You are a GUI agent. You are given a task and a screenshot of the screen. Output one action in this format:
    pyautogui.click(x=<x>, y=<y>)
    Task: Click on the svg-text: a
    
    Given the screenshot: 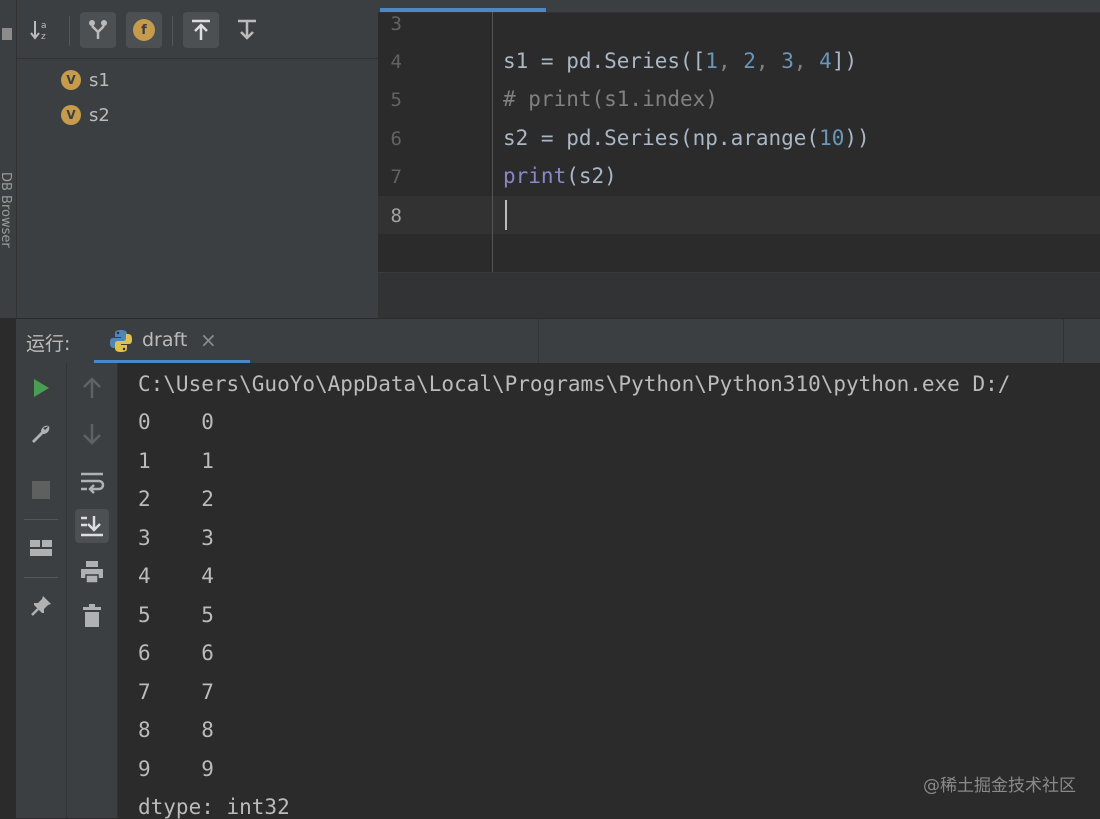 What is the action you would take?
    pyautogui.click(x=44, y=26)
    